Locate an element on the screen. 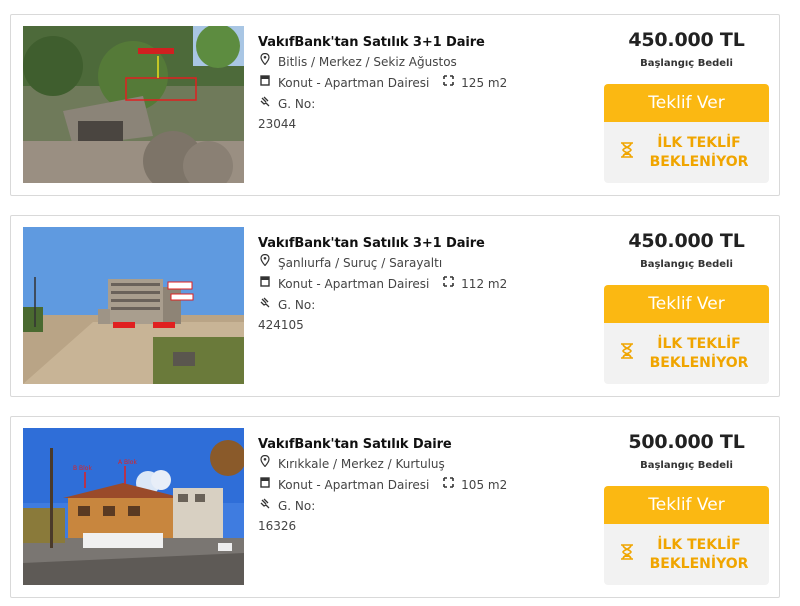 The width and height of the screenshot is (800, 606). property-photo-3: B Blok A Blok is located at coordinates (133, 506).